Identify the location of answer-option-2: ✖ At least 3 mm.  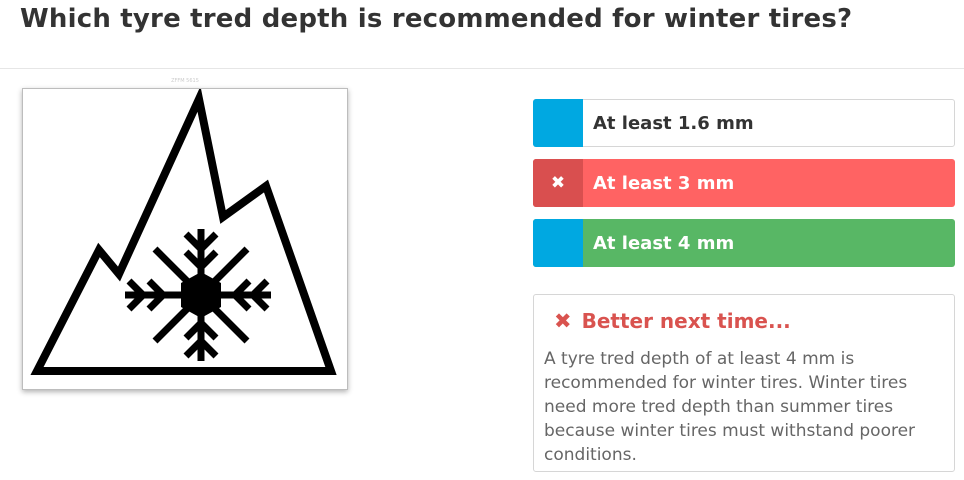
(744, 183).